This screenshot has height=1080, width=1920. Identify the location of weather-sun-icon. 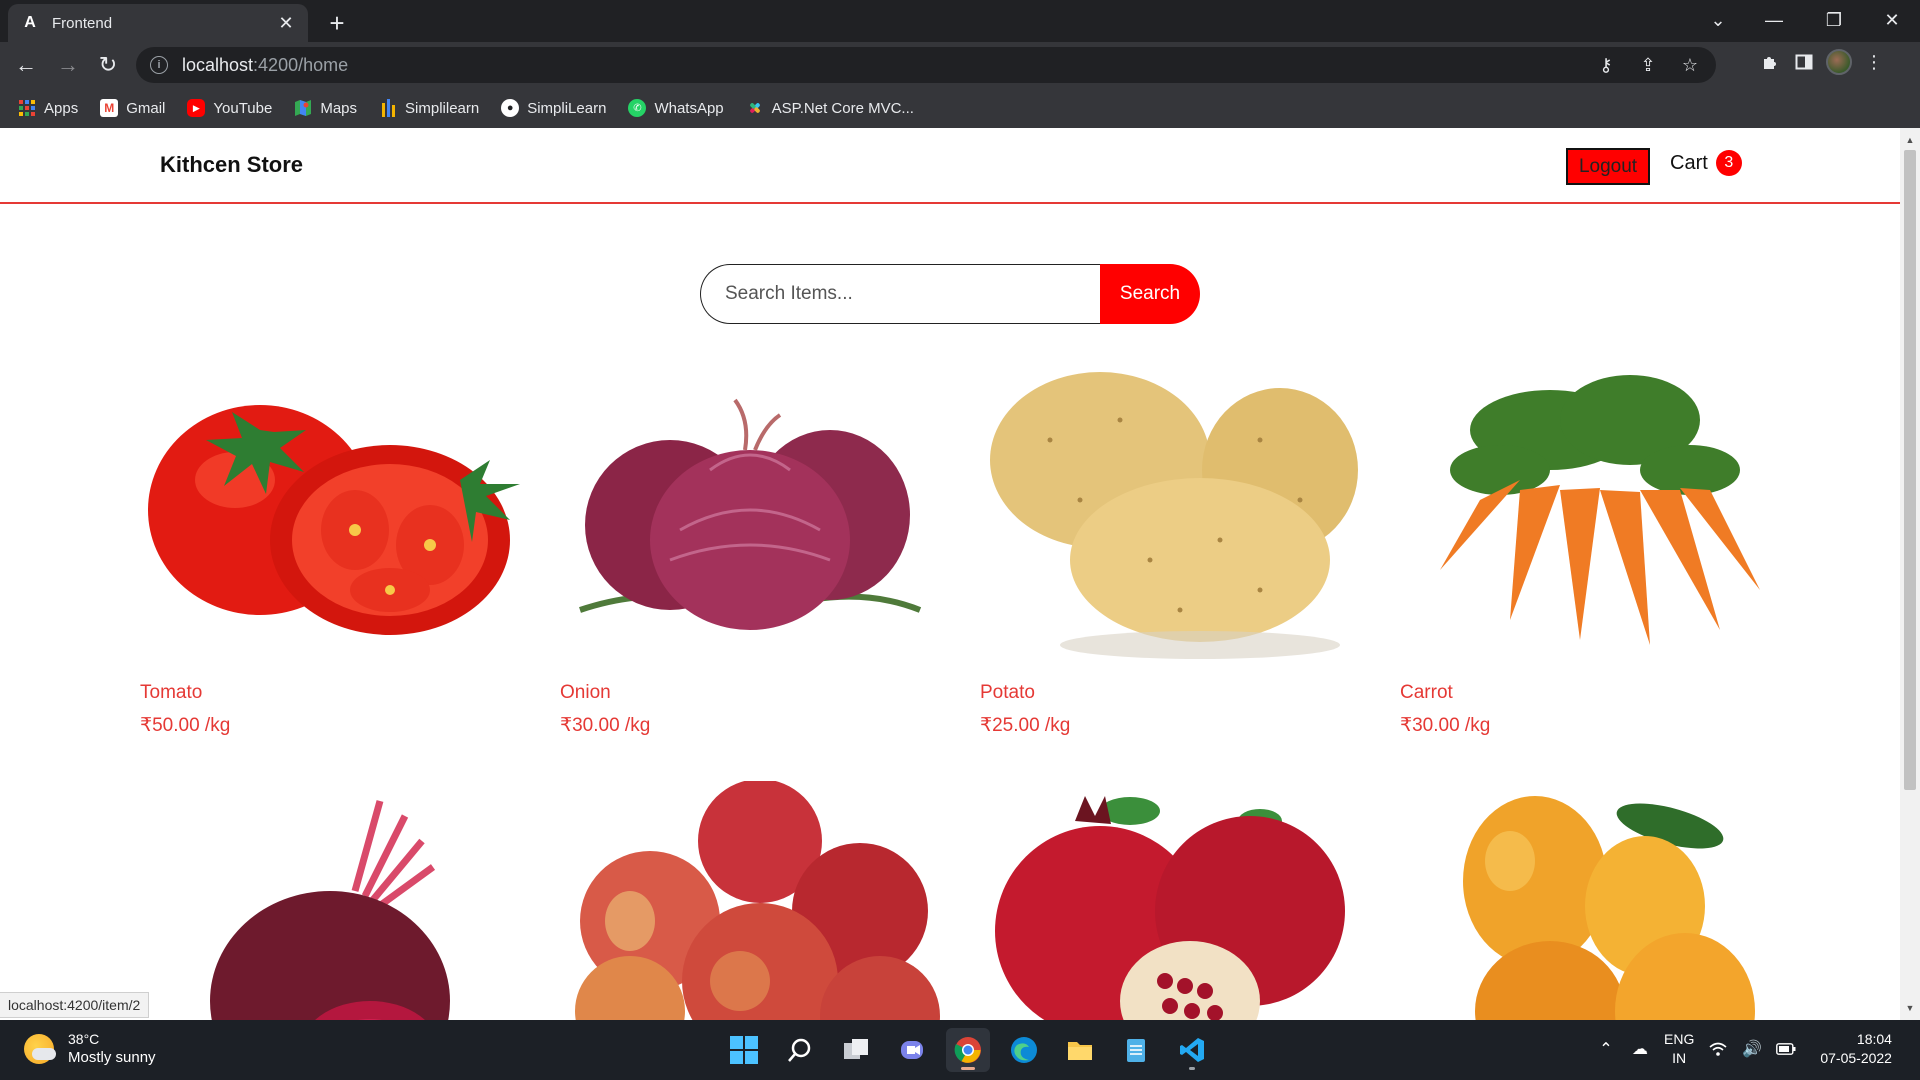
(40, 1049).